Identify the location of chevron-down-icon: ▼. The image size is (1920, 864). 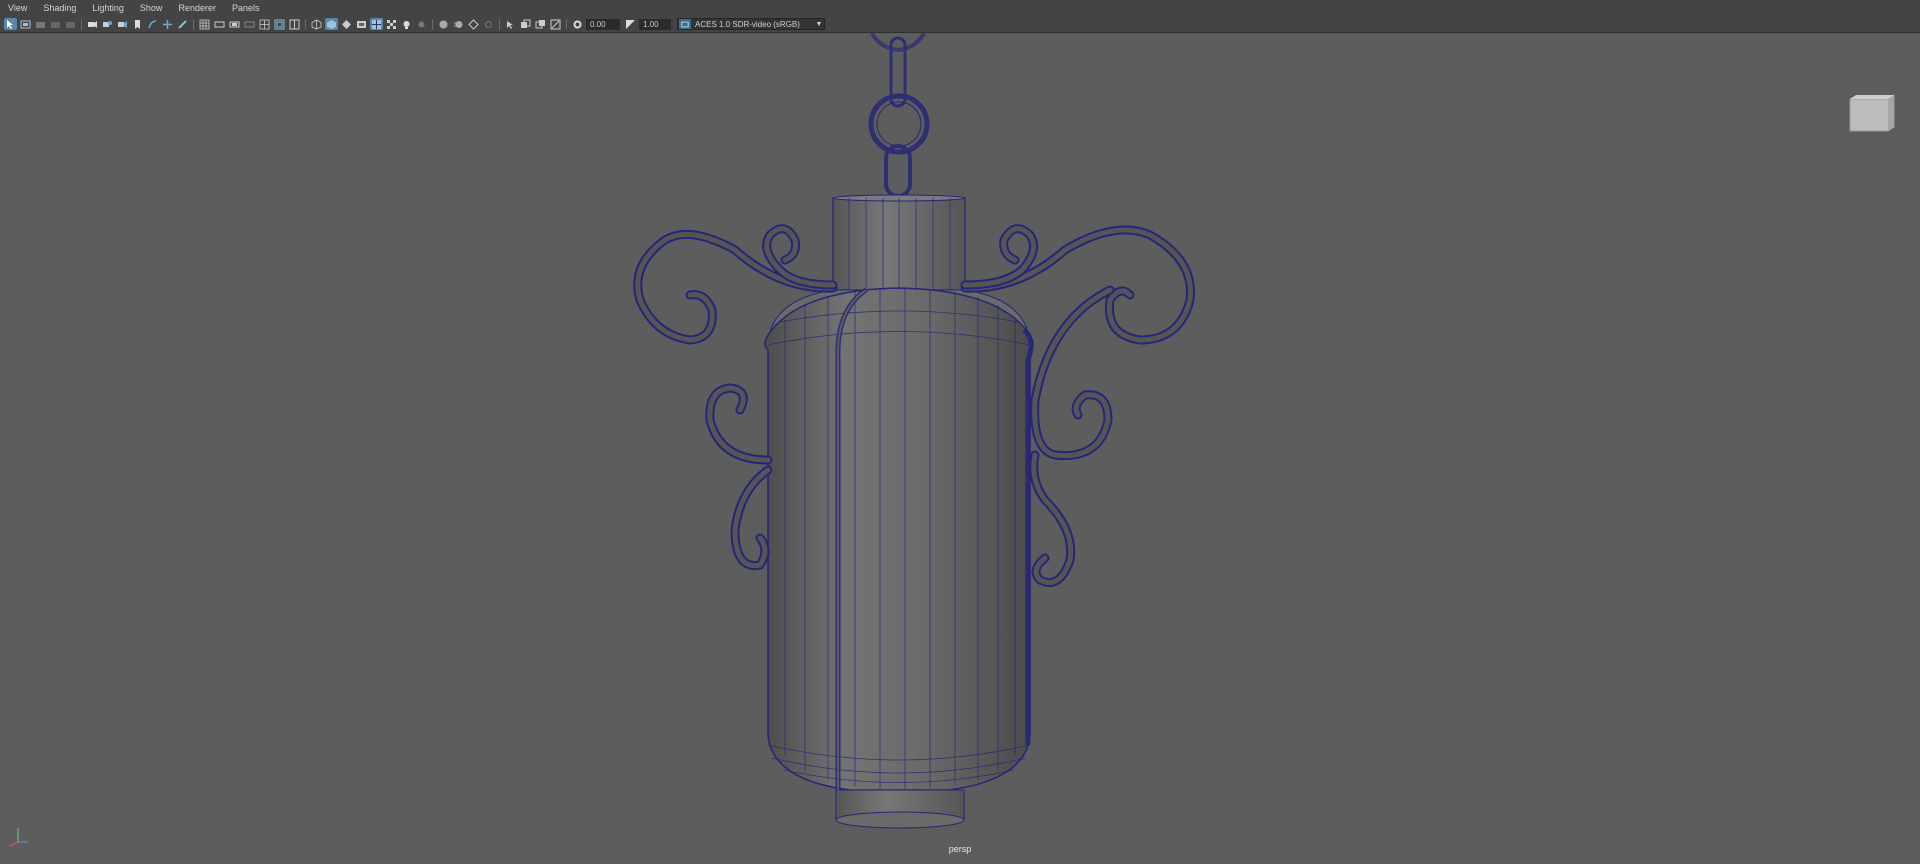
(819, 24).